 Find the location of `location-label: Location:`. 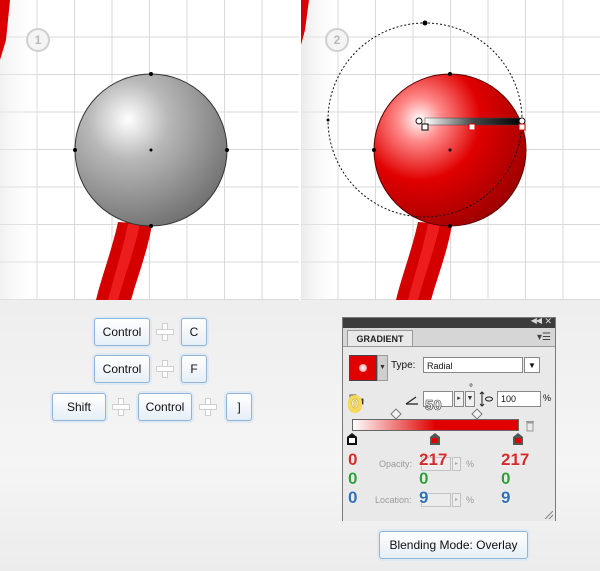

location-label: Location: is located at coordinates (393, 500).